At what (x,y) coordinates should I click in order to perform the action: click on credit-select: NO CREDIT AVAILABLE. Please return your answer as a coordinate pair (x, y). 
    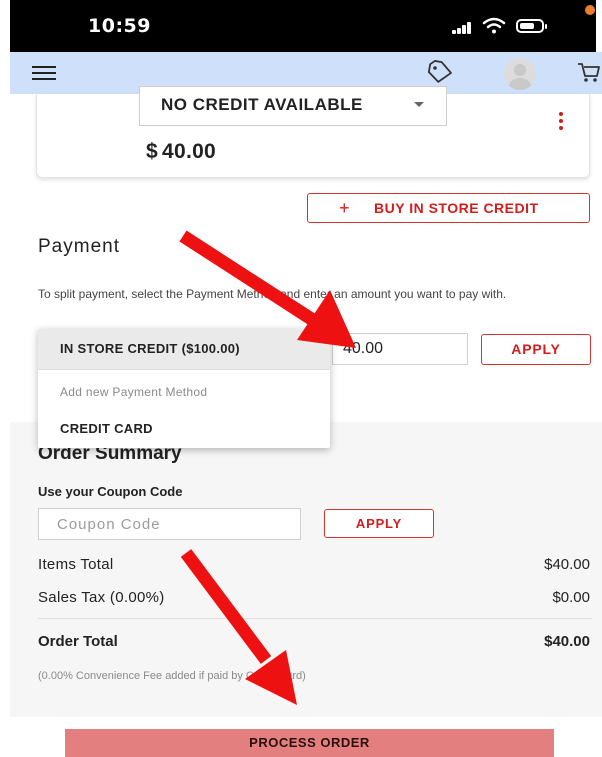
    Looking at the image, I should click on (293, 106).